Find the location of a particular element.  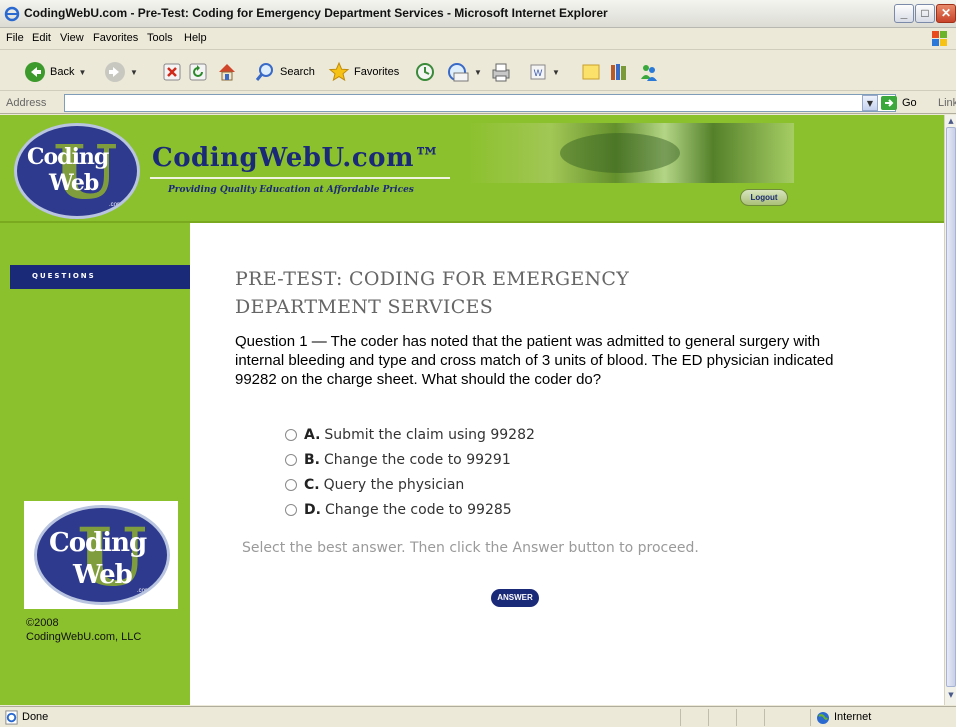

sidebar-tab-questions: QUESTIONS is located at coordinates (110, 277).